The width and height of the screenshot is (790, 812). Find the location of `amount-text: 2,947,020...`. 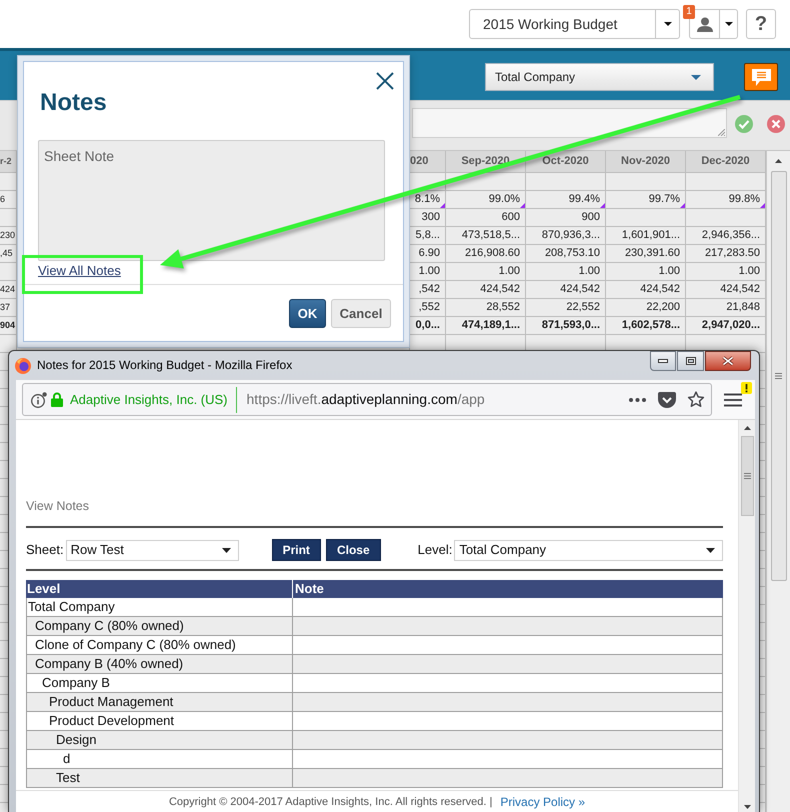

amount-text: 2,947,020... is located at coordinates (731, 325).